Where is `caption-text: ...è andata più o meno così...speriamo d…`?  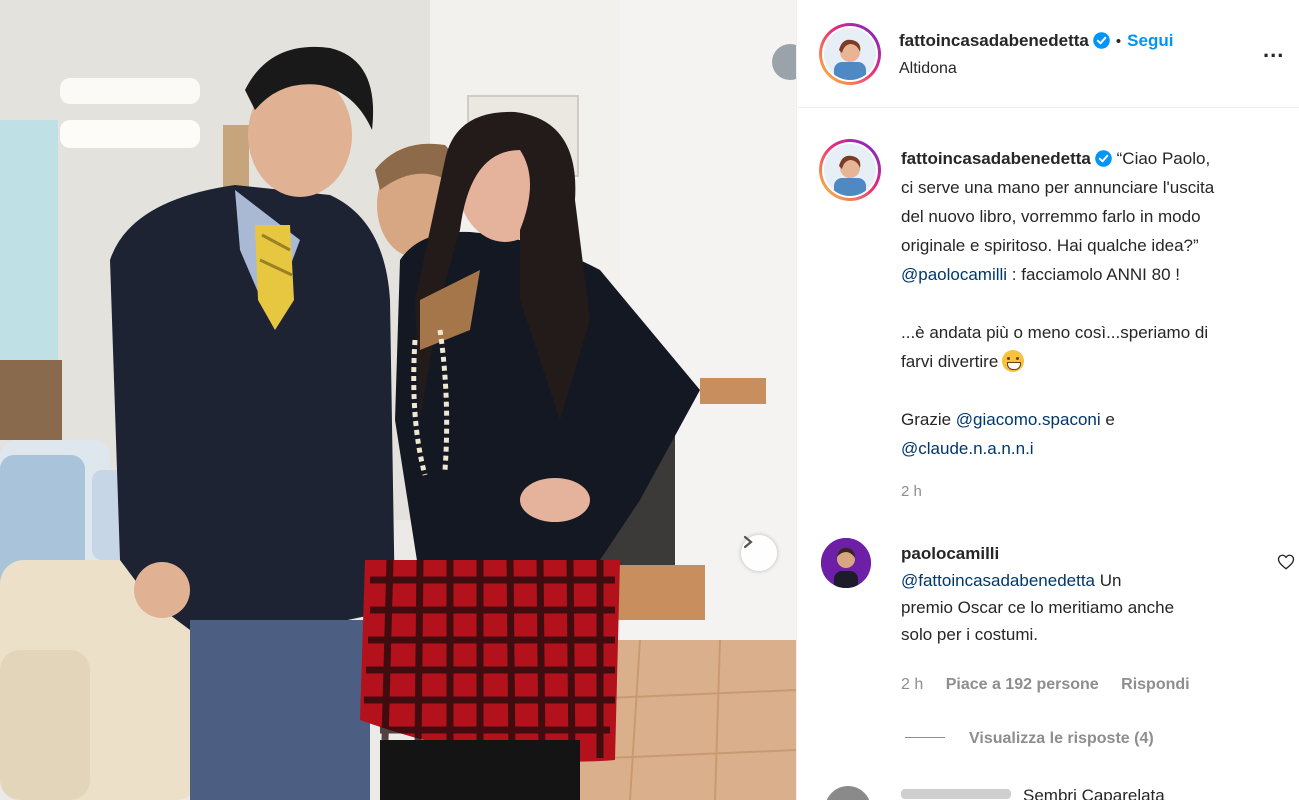
caption-text: ...è andata più o meno così...speriamo d… is located at coordinates (1055, 332).